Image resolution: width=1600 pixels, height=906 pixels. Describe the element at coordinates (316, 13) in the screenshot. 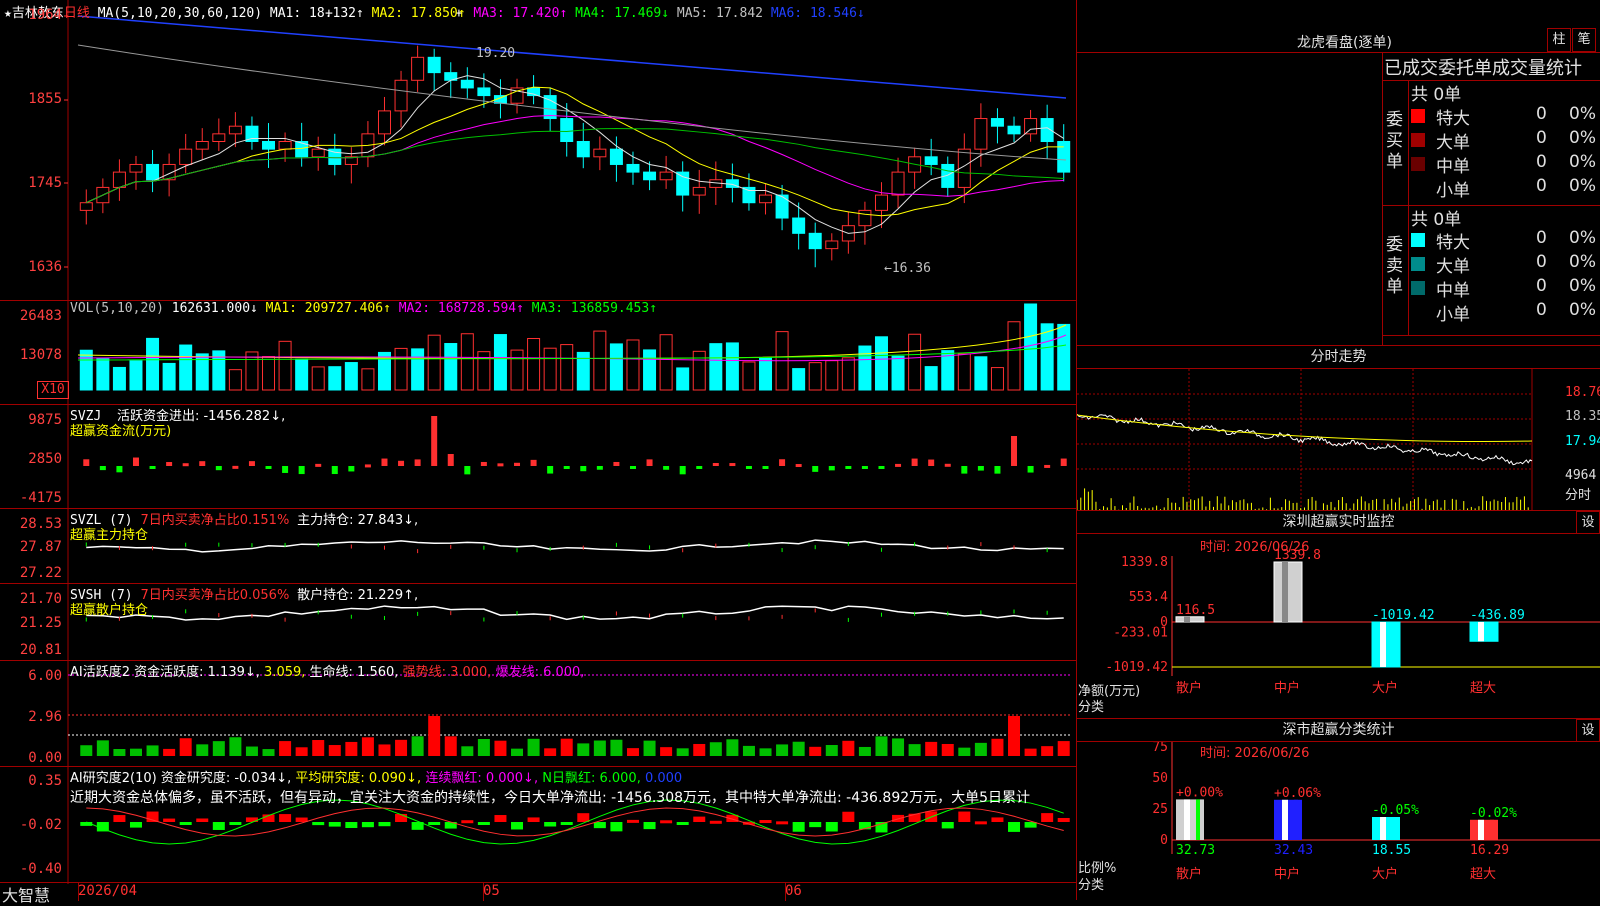

I see `ma1-value: MA1: 18.132↑` at that location.